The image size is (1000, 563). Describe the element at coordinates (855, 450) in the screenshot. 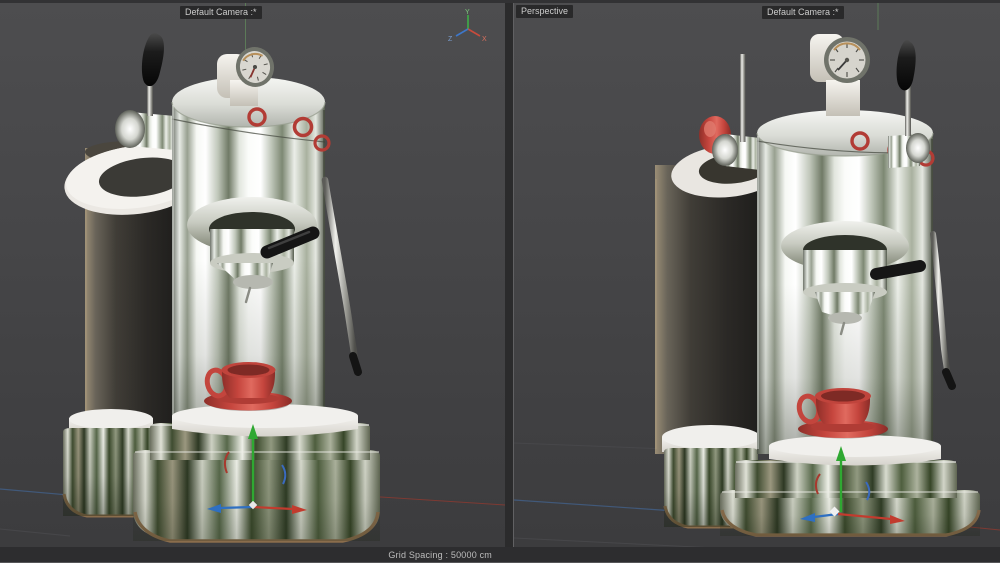

I see `drip-tray` at that location.